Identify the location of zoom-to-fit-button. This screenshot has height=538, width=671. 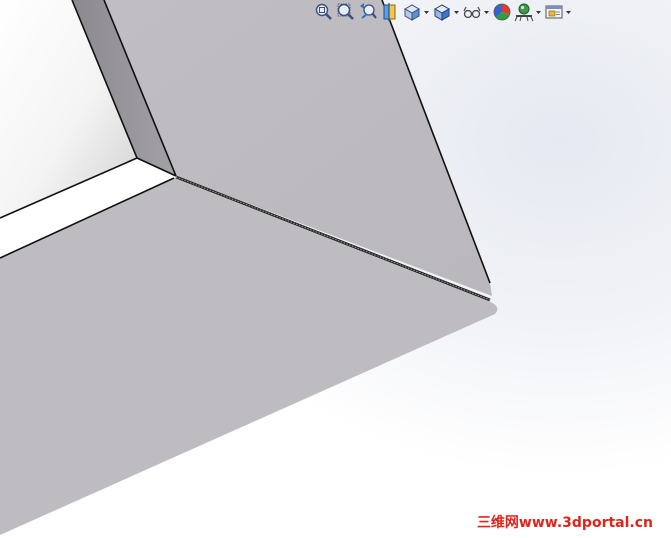
(324, 12).